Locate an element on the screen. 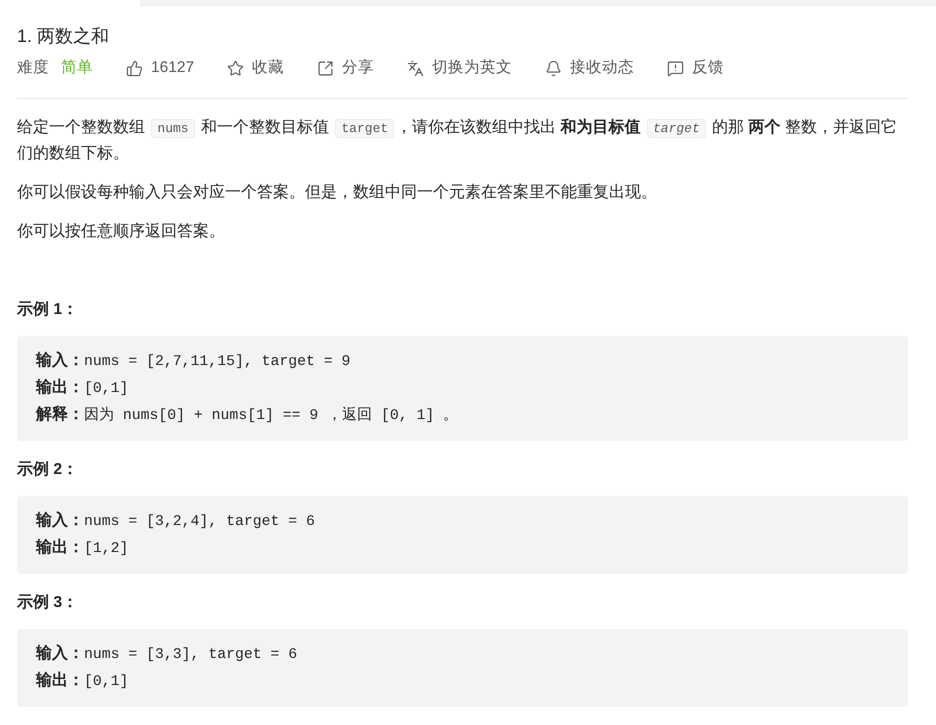 The image size is (936, 725). example-line: 解释：因为 nums[0] + nums[1] == 9 ，返回 [0, 1] 。 is located at coordinates (247, 415).